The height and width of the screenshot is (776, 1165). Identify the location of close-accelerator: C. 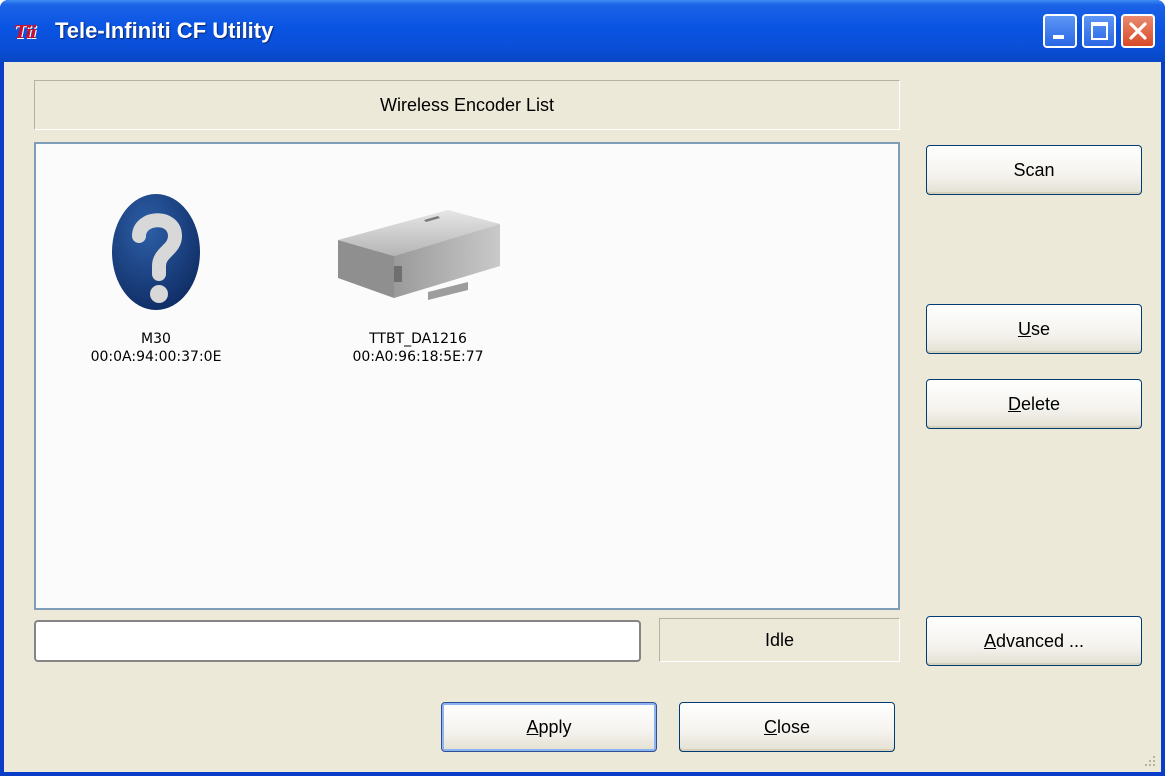
(770, 726).